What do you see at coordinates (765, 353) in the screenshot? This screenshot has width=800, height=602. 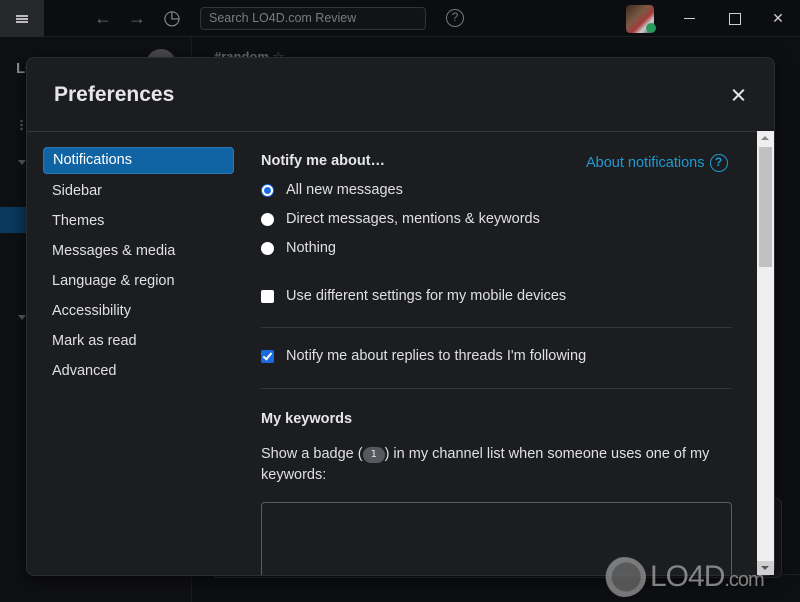 I see `modal-scrollbar` at bounding box center [765, 353].